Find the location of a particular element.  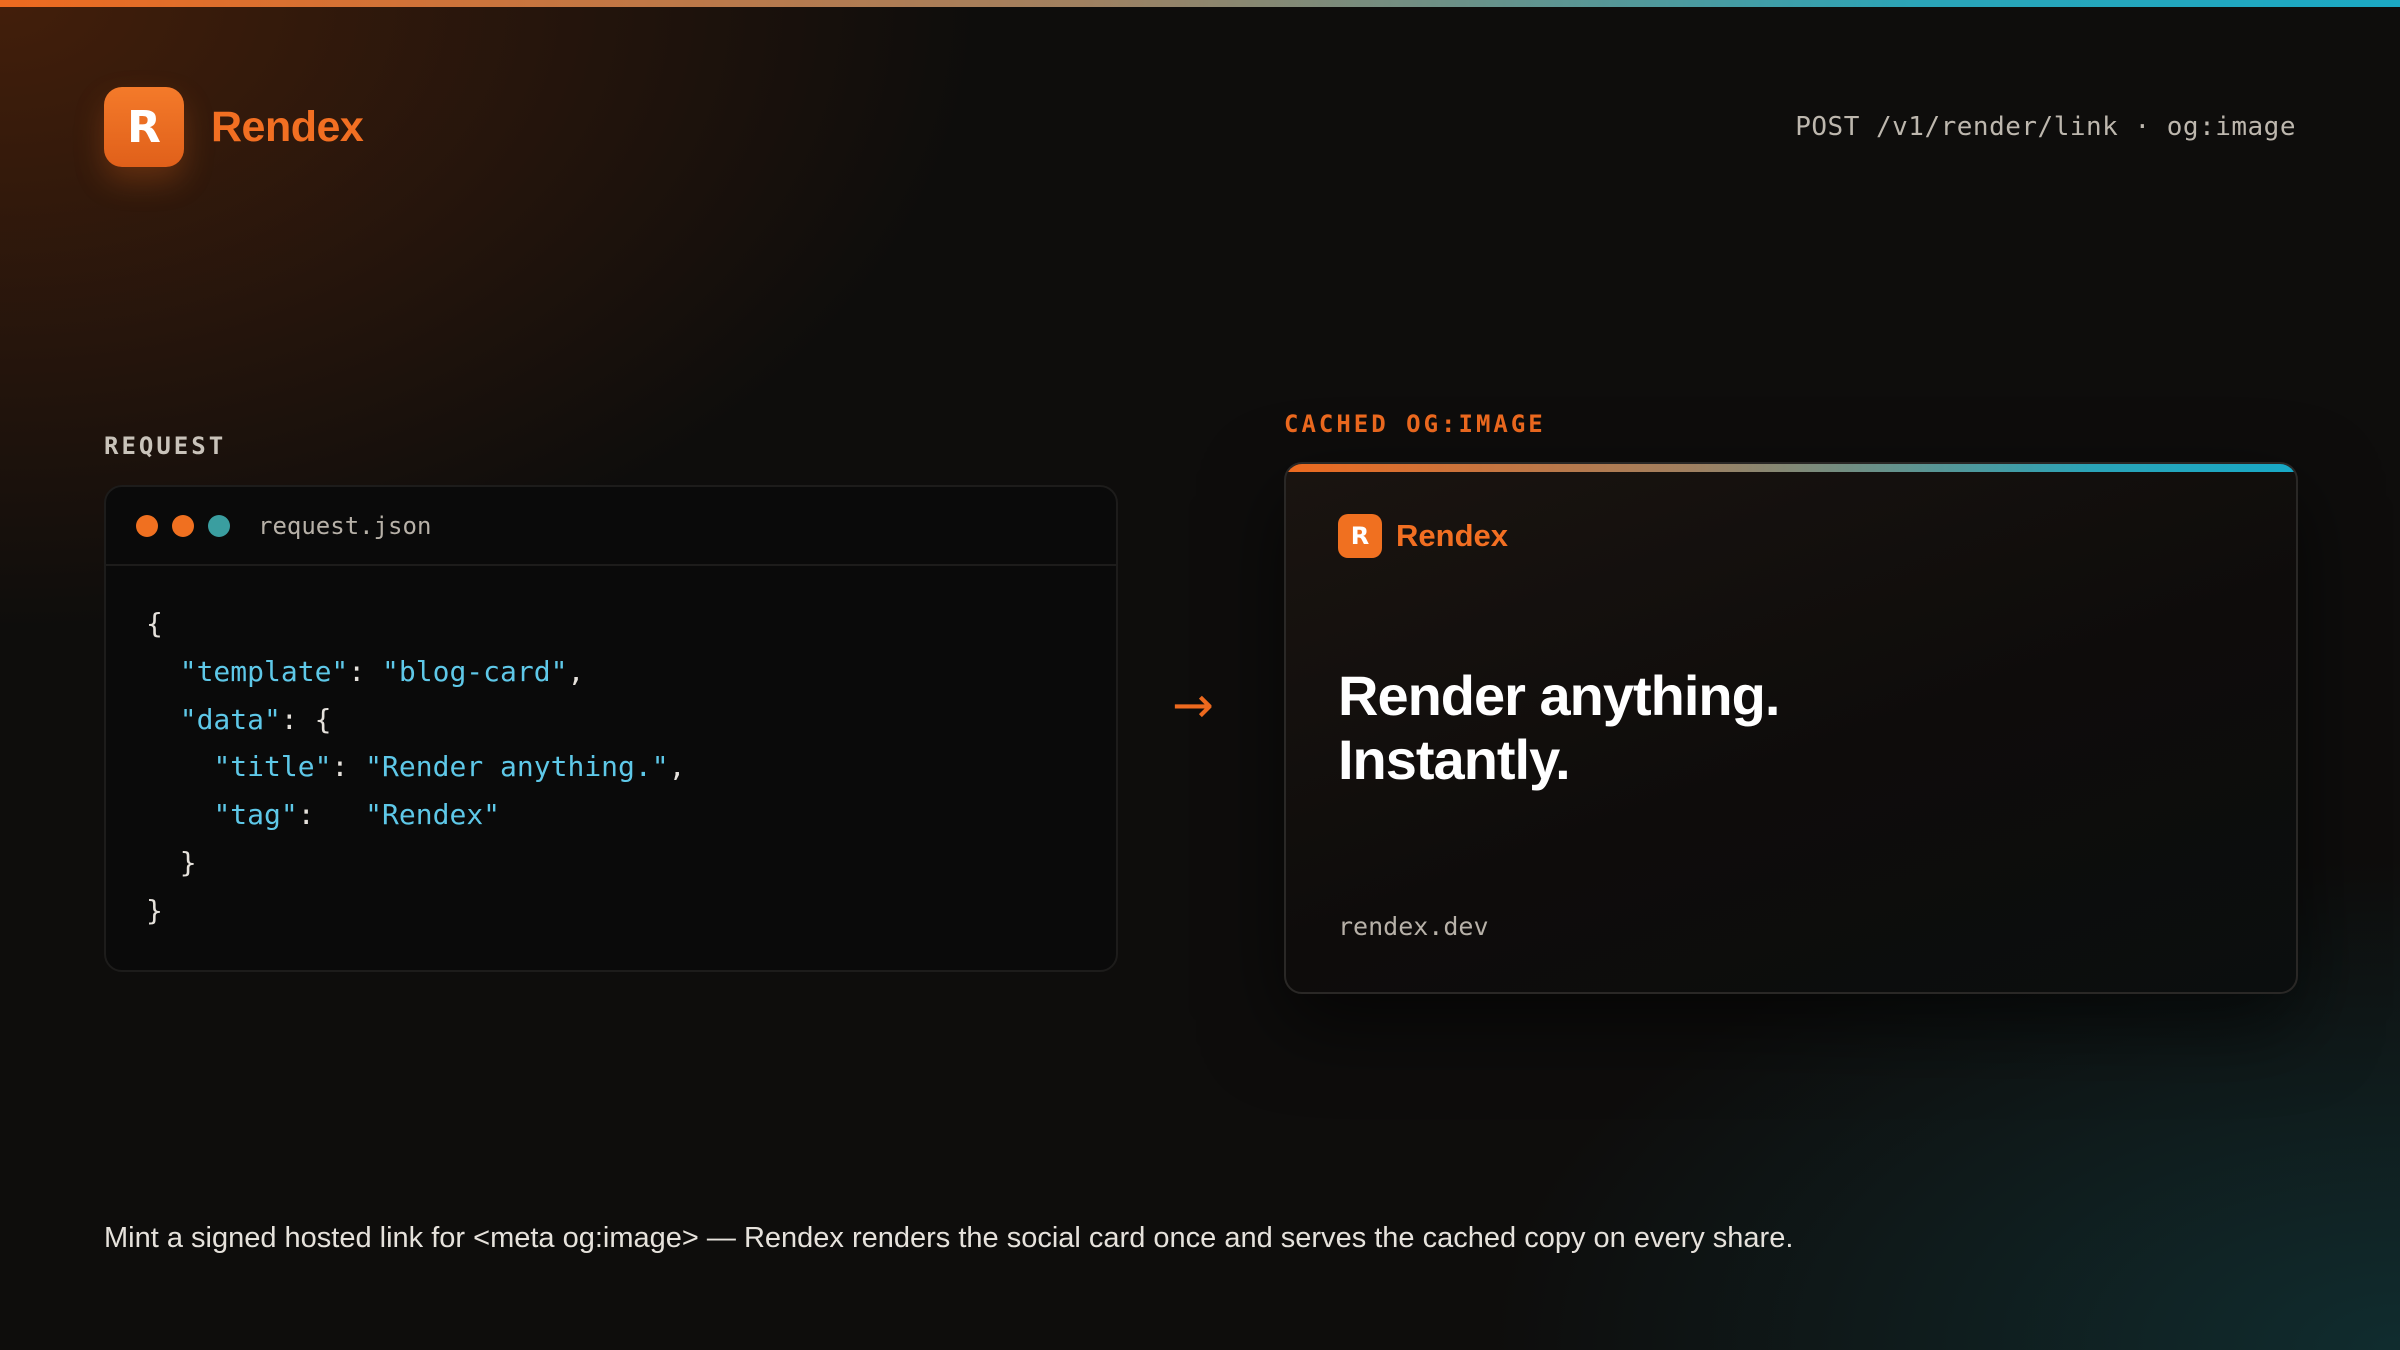

code-line: "title": "Render anything.", is located at coordinates (449, 767).